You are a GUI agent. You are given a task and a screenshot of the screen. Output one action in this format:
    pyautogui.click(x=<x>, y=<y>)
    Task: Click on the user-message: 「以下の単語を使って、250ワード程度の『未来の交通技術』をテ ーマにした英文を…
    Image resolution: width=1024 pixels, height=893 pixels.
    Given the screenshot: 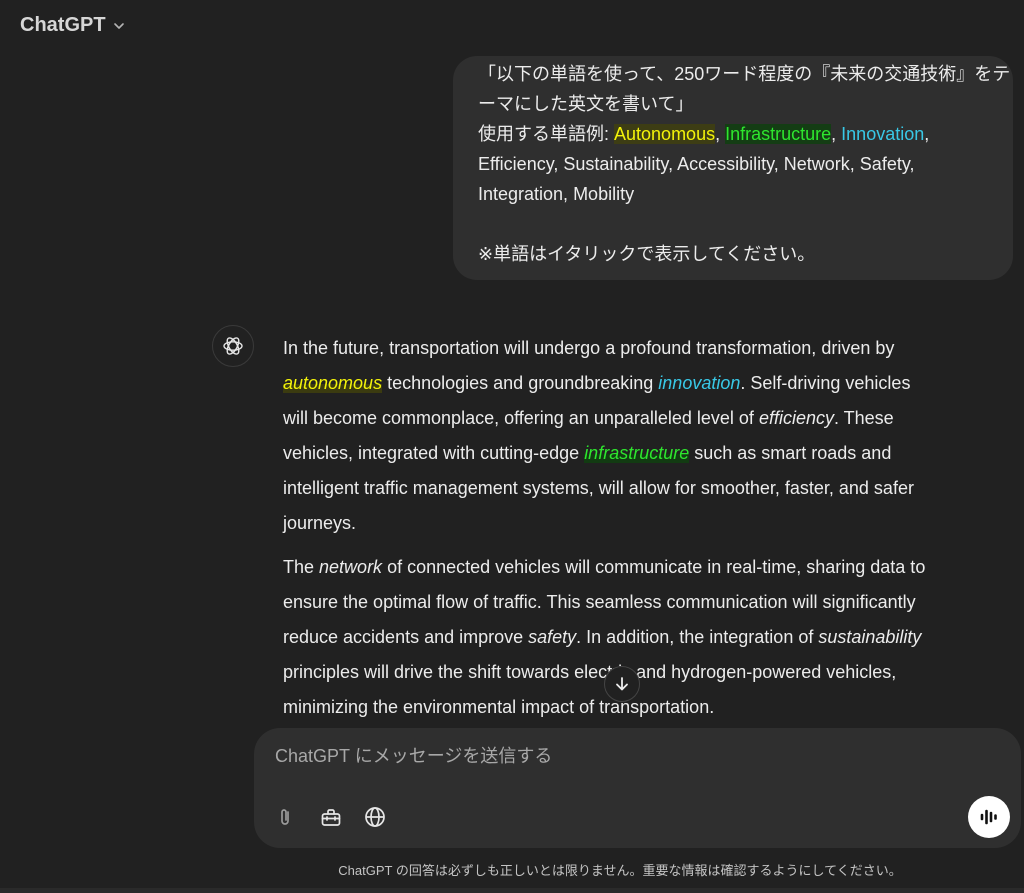 What is the action you would take?
    pyautogui.click(x=733, y=168)
    